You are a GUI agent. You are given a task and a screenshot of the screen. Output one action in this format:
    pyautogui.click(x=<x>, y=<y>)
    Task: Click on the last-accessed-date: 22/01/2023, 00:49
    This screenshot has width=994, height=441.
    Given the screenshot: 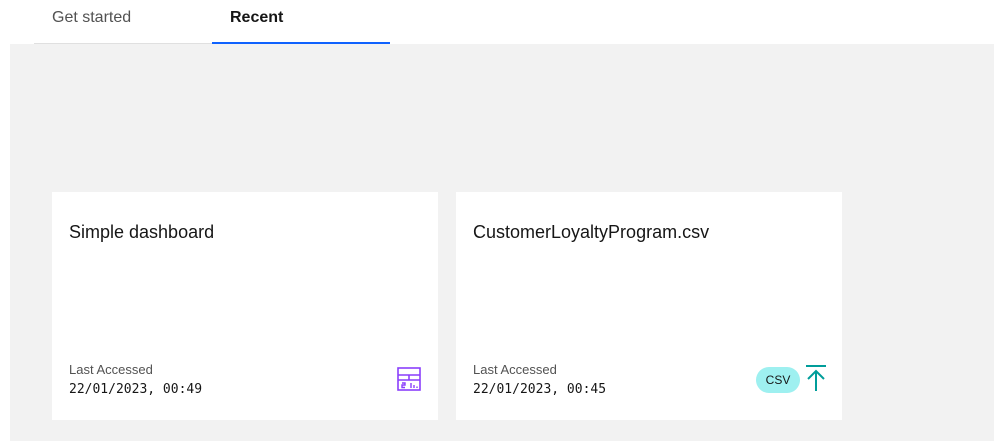 What is the action you would take?
    pyautogui.click(x=136, y=389)
    